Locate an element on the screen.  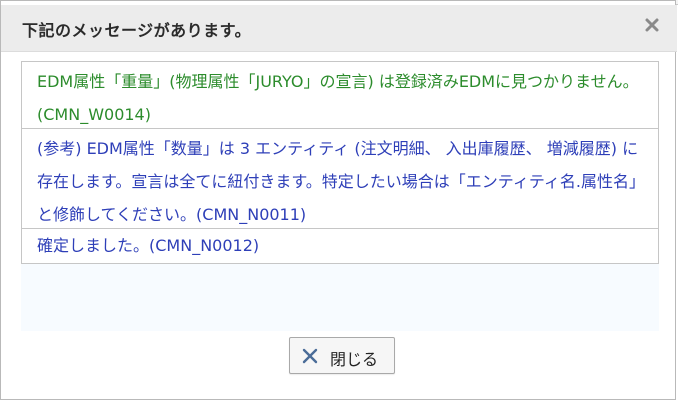
x-icon is located at coordinates (310, 356).